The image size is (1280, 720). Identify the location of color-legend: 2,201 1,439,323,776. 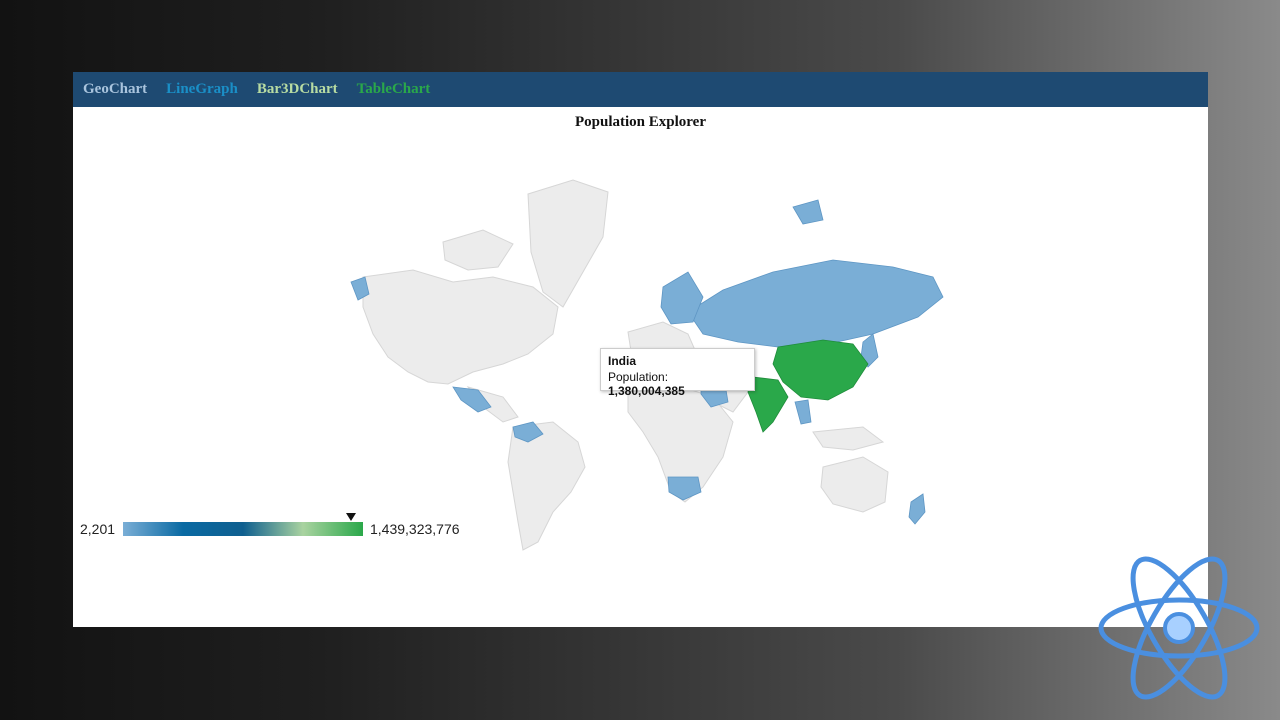
(273, 527).